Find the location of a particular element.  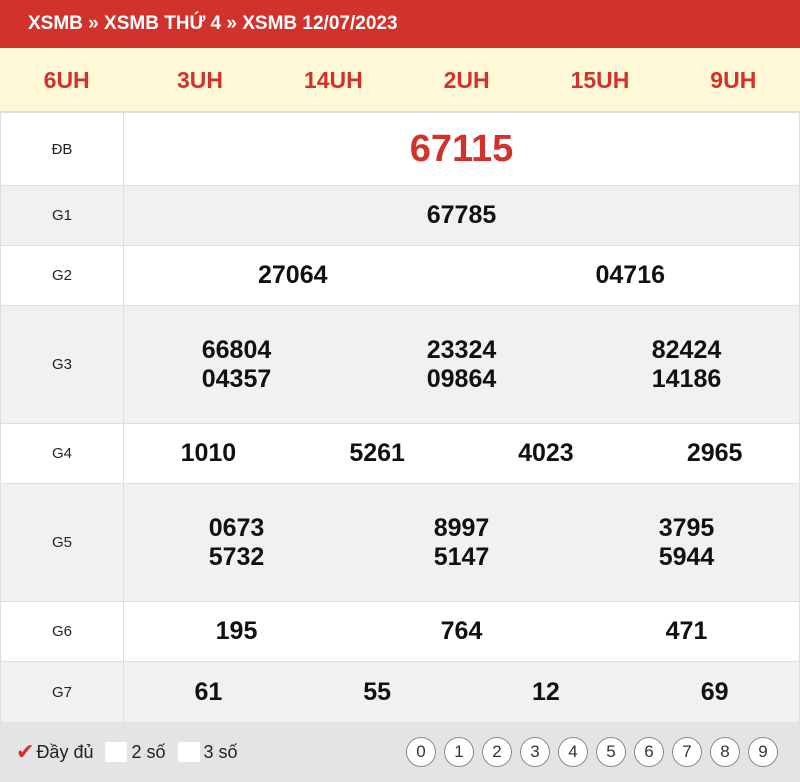

digit-button-1: 1 is located at coordinates (459, 752).